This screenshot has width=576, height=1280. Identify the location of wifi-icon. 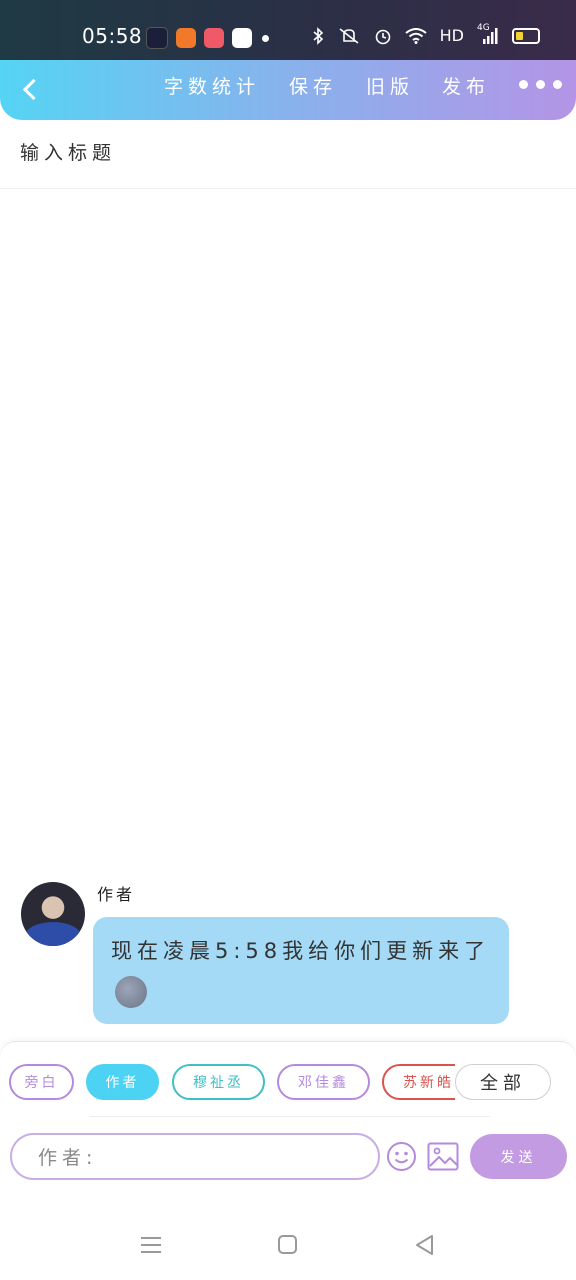
(416, 35).